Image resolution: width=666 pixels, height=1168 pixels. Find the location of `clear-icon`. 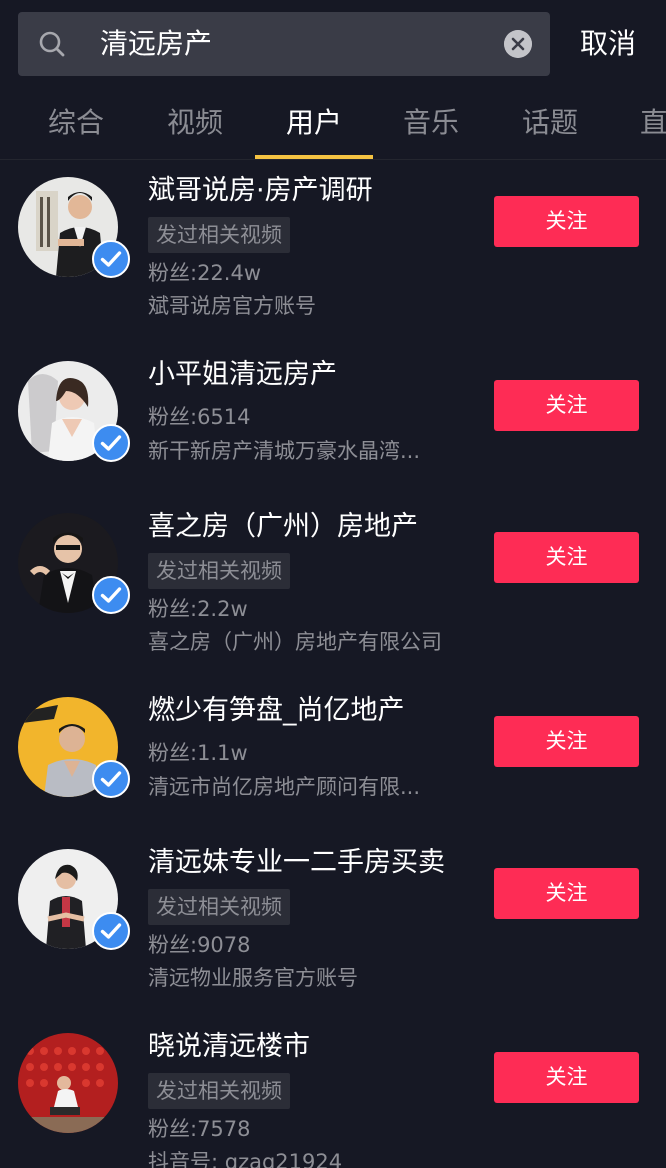

clear-icon is located at coordinates (518, 44).